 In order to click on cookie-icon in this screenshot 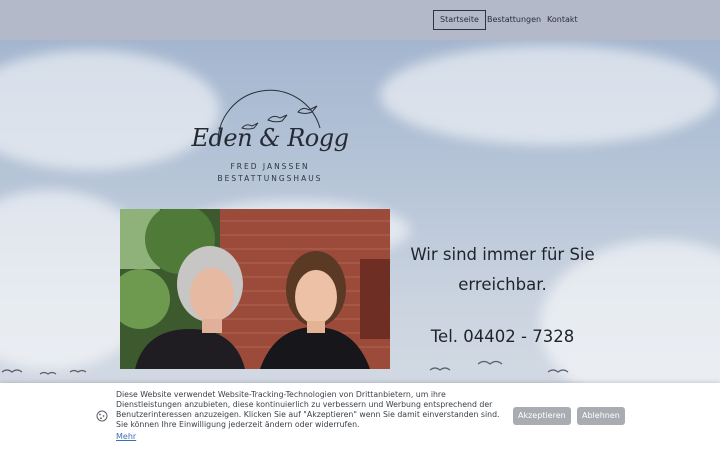, I will do `click(102, 416)`.